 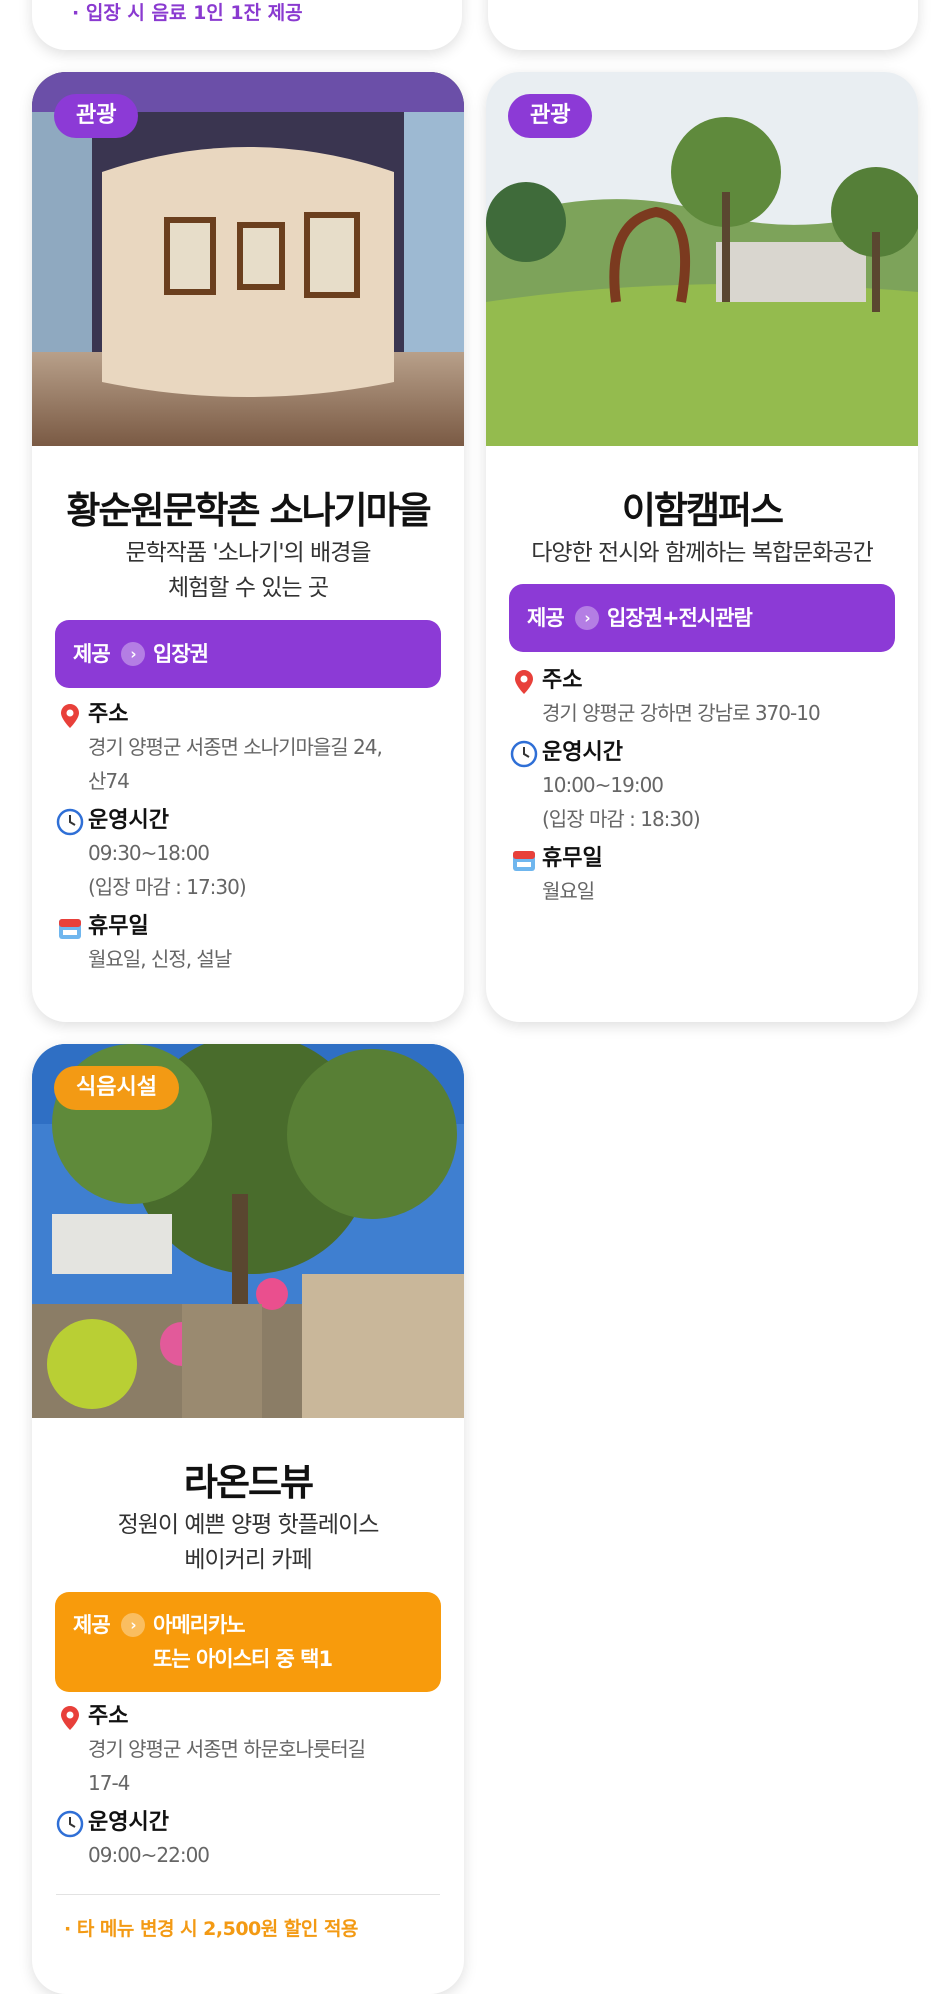 What do you see at coordinates (235, 764) in the screenshot?
I see `address-text: 경기 양평군 서종면 소나기마을길 24, 산74` at bounding box center [235, 764].